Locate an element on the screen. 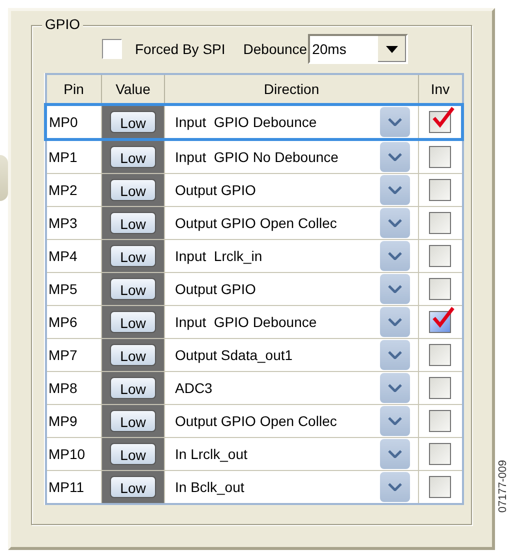 This screenshot has height=558, width=509. group-title: GPIO is located at coordinates (63, 24).